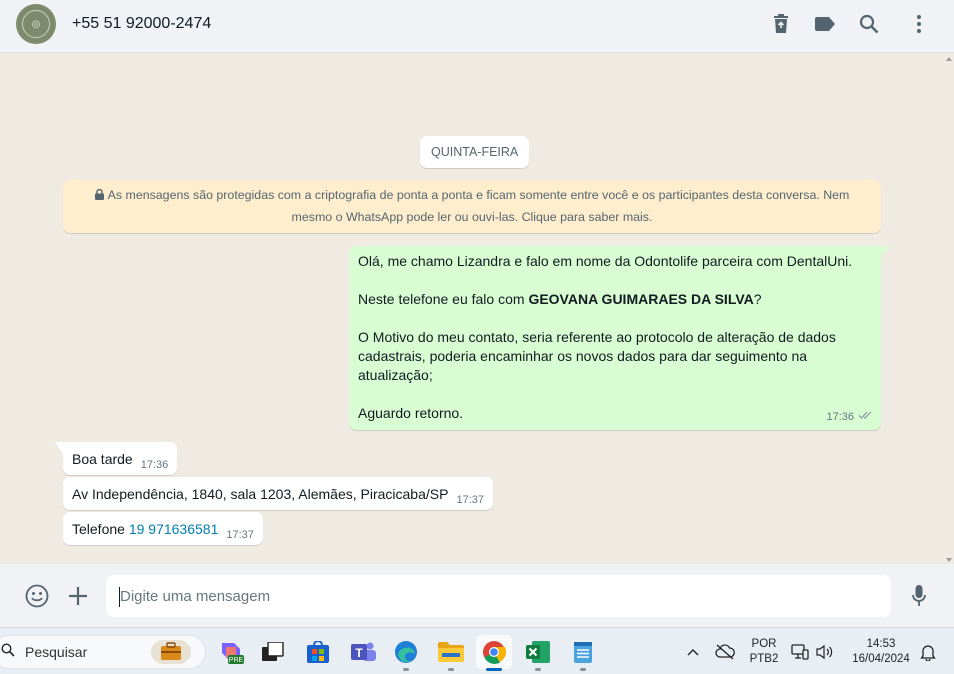 The height and width of the screenshot is (674, 954). I want to click on incoming-message: Boa tarde 17:36, so click(116, 458).